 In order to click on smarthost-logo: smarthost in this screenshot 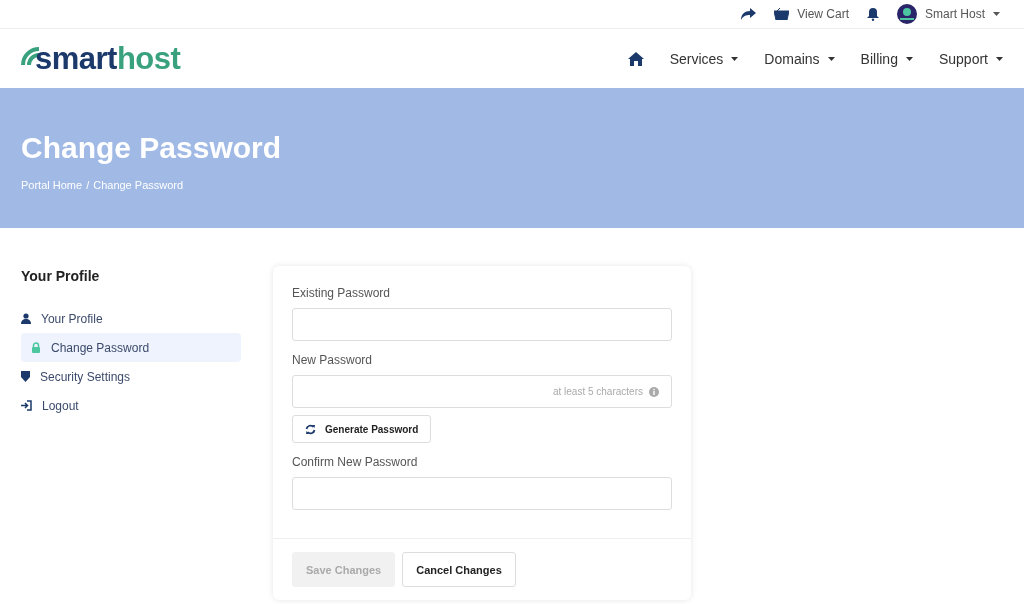, I will do `click(101, 58)`.